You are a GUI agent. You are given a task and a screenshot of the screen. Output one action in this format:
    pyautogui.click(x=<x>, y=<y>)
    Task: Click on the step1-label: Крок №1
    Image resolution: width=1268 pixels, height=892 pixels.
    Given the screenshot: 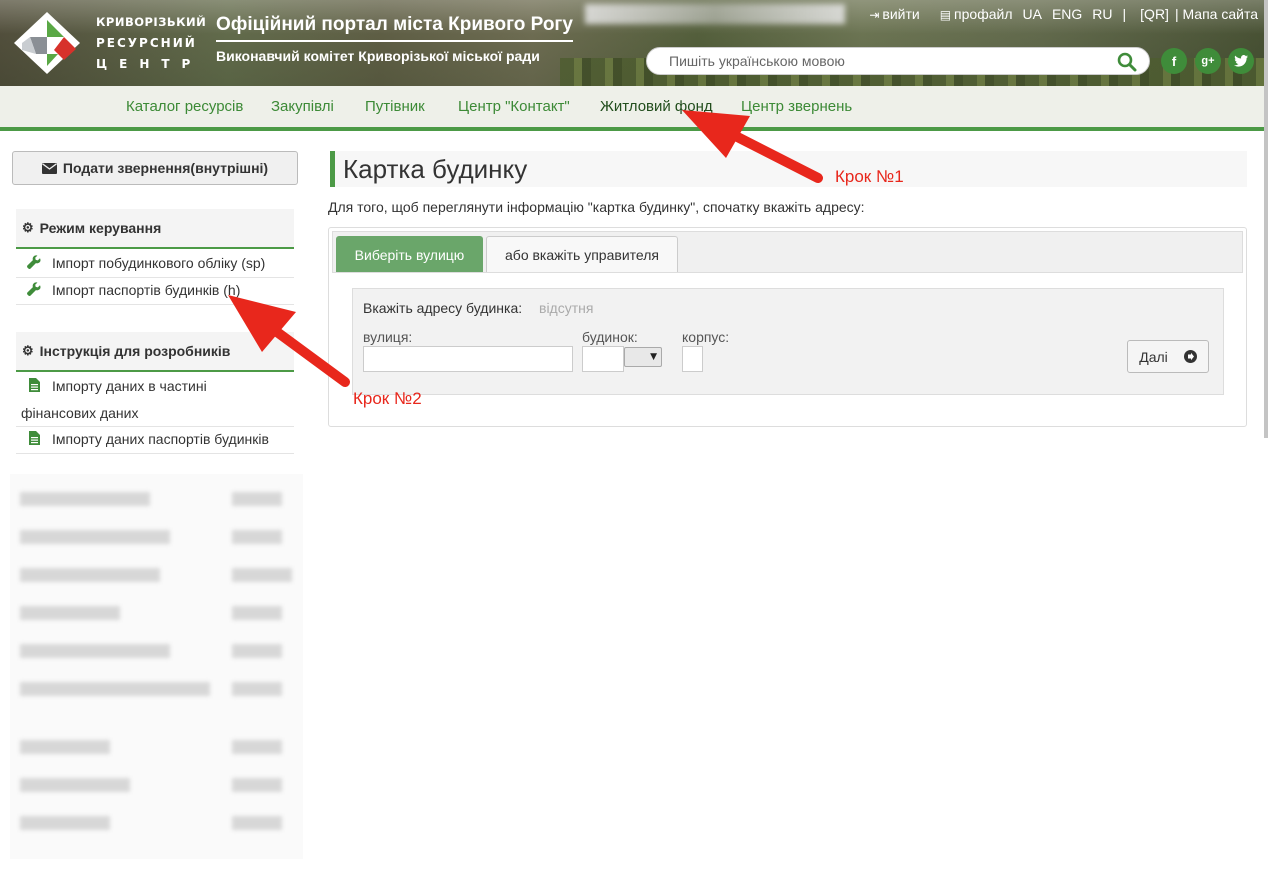 What is the action you would take?
    pyautogui.click(x=869, y=176)
    